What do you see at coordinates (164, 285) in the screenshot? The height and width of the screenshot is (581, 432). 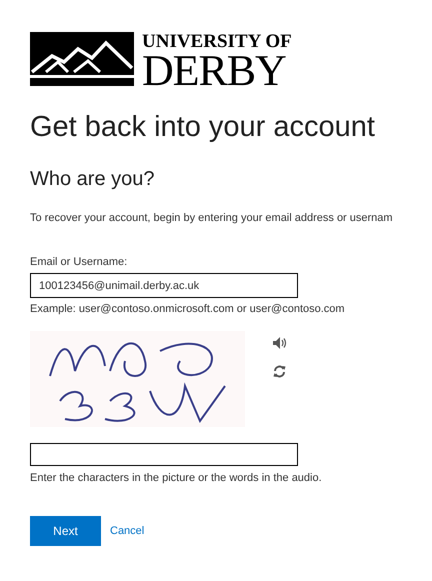 I see `email-field: 100123456@unimail.derby.ac.uk` at bounding box center [164, 285].